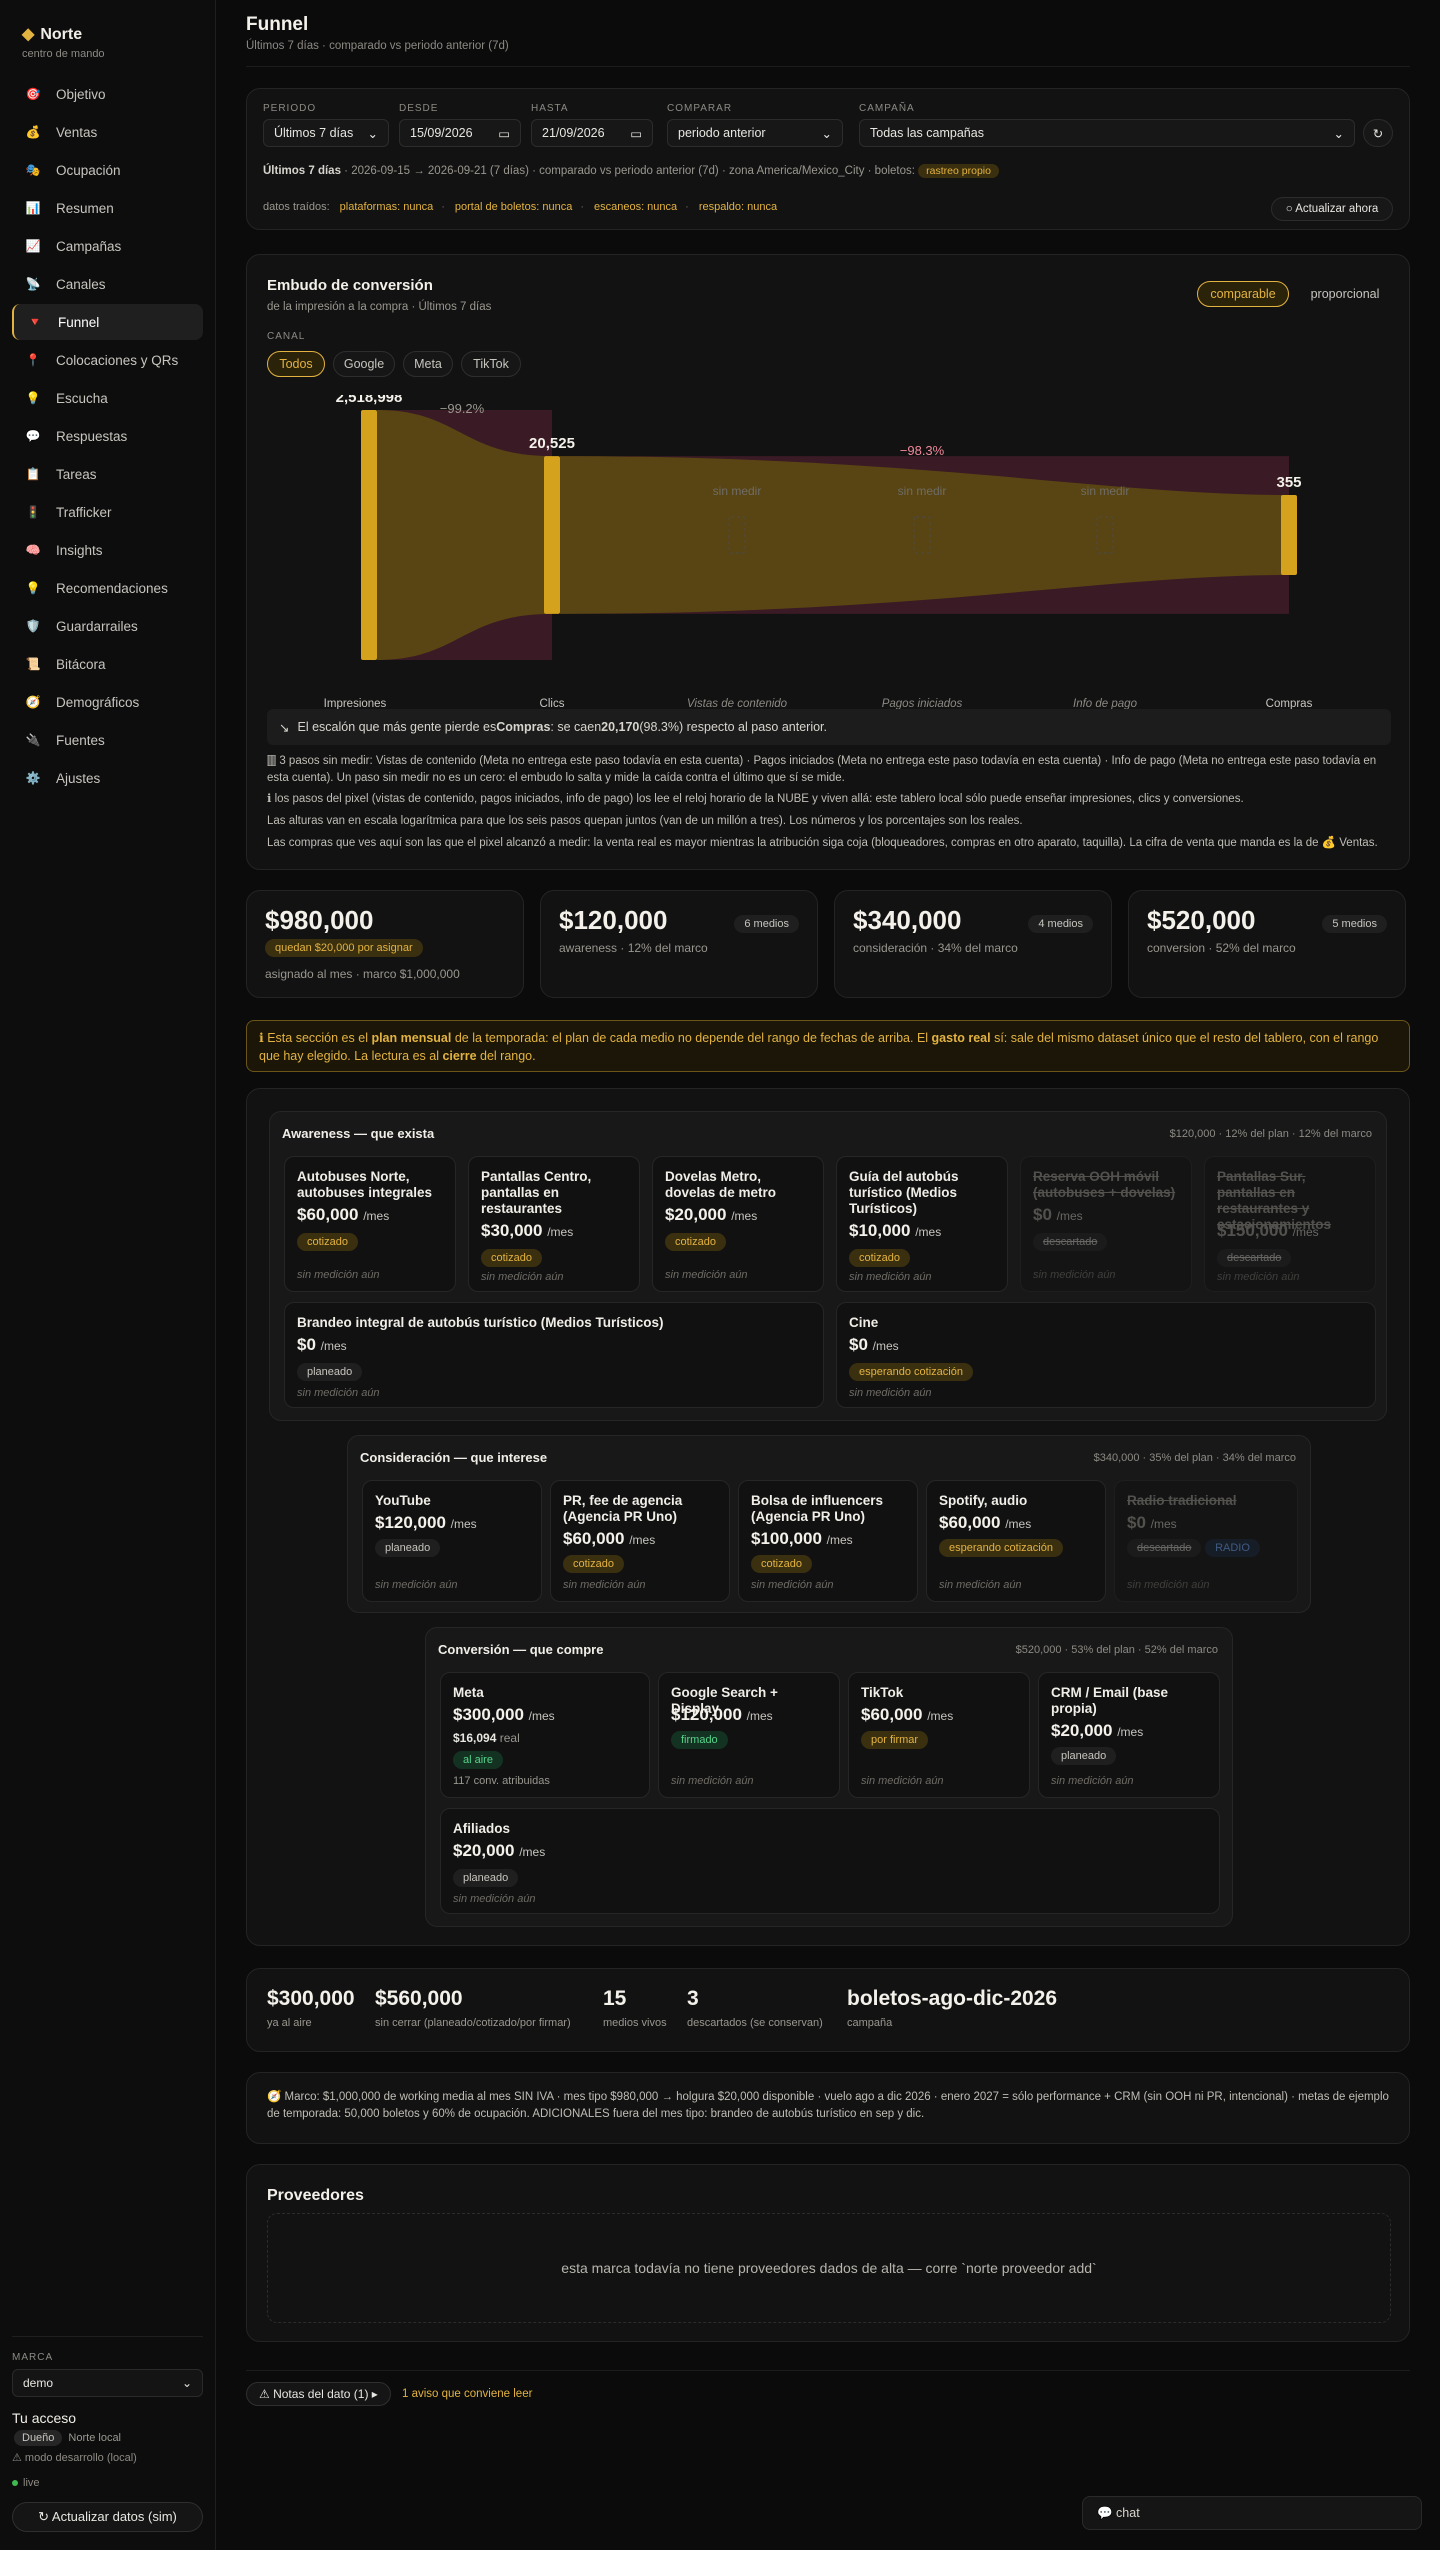  What do you see at coordinates (1107, 133) in the screenshot?
I see `campana-select: Todas las campañas ⌄` at bounding box center [1107, 133].